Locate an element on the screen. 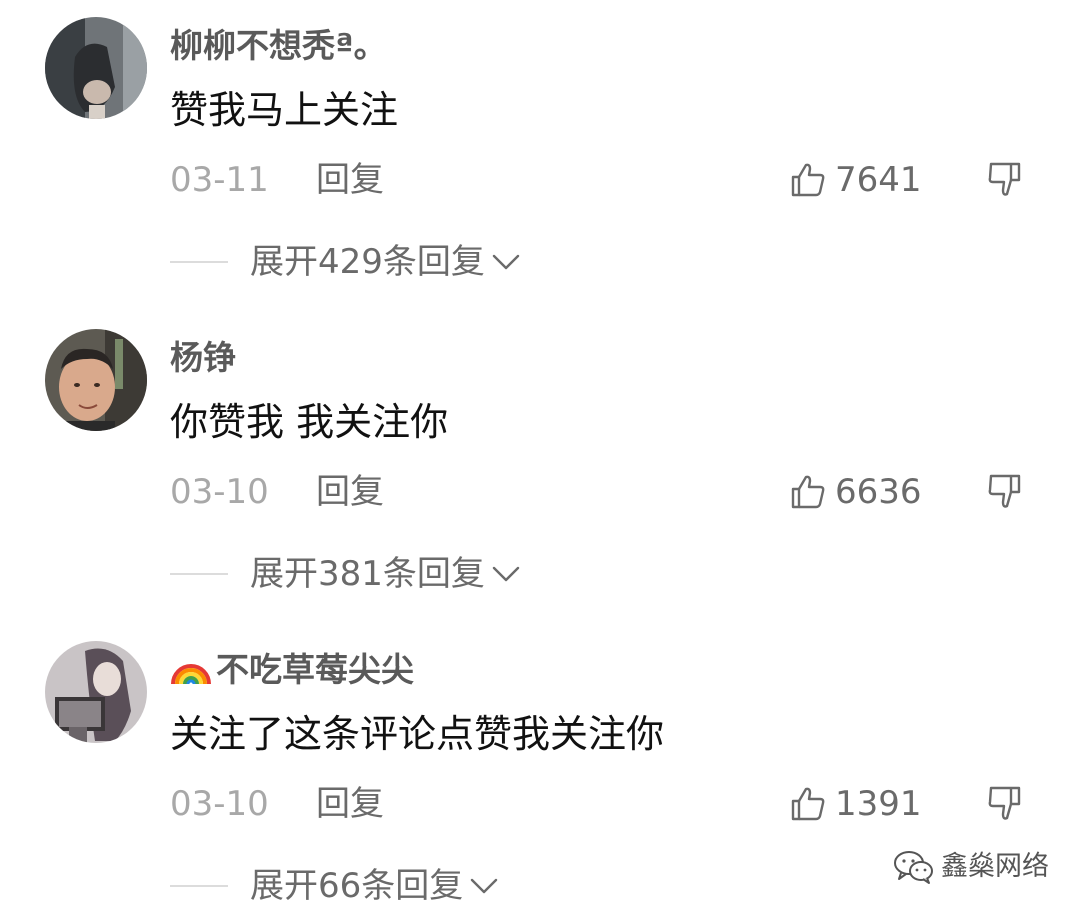 The image size is (1080, 913). username: 不吃草莓尖尖 is located at coordinates (292, 670).